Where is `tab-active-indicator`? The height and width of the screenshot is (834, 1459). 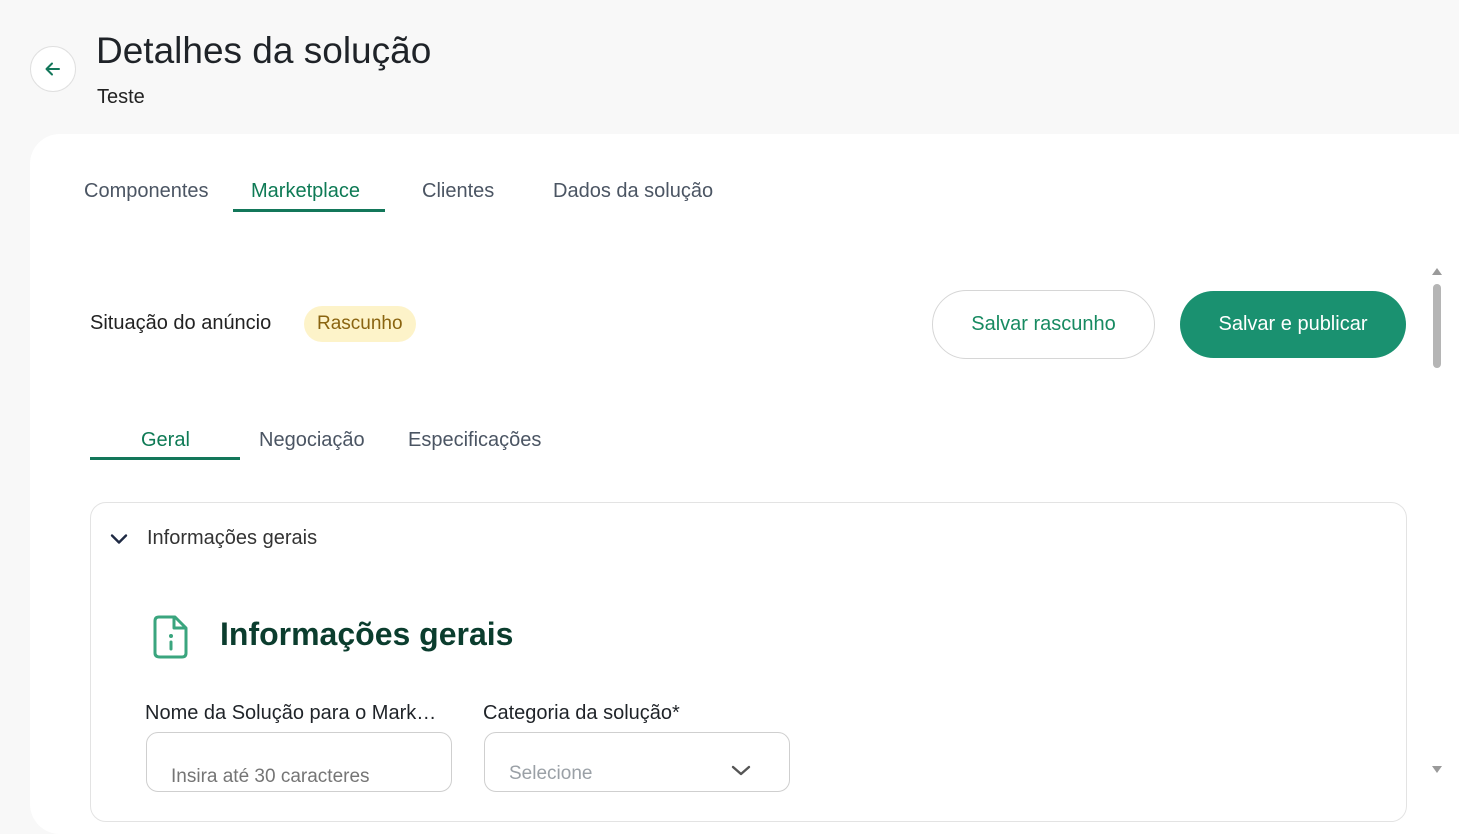 tab-active-indicator is located at coordinates (309, 210).